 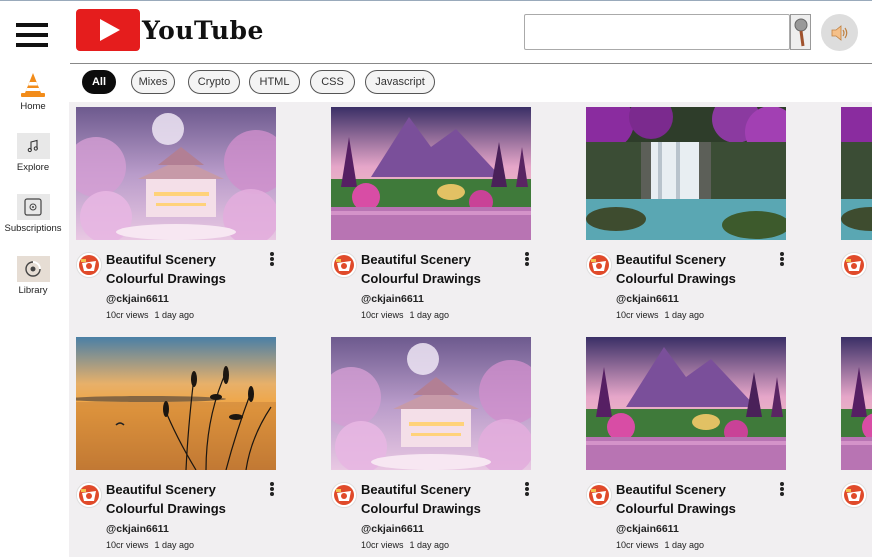 I want to click on sidebar-item-label: Subscriptions, so click(x=33, y=228).